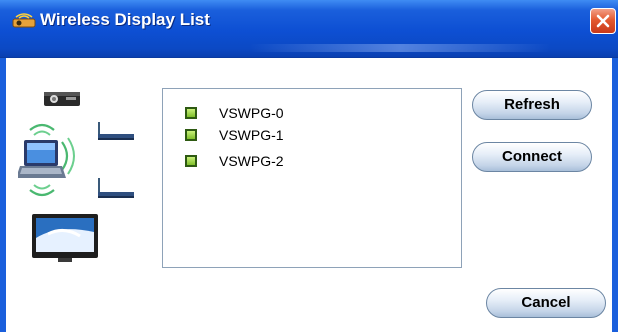  I want to click on list-item: VSWPG-0, so click(234, 113).